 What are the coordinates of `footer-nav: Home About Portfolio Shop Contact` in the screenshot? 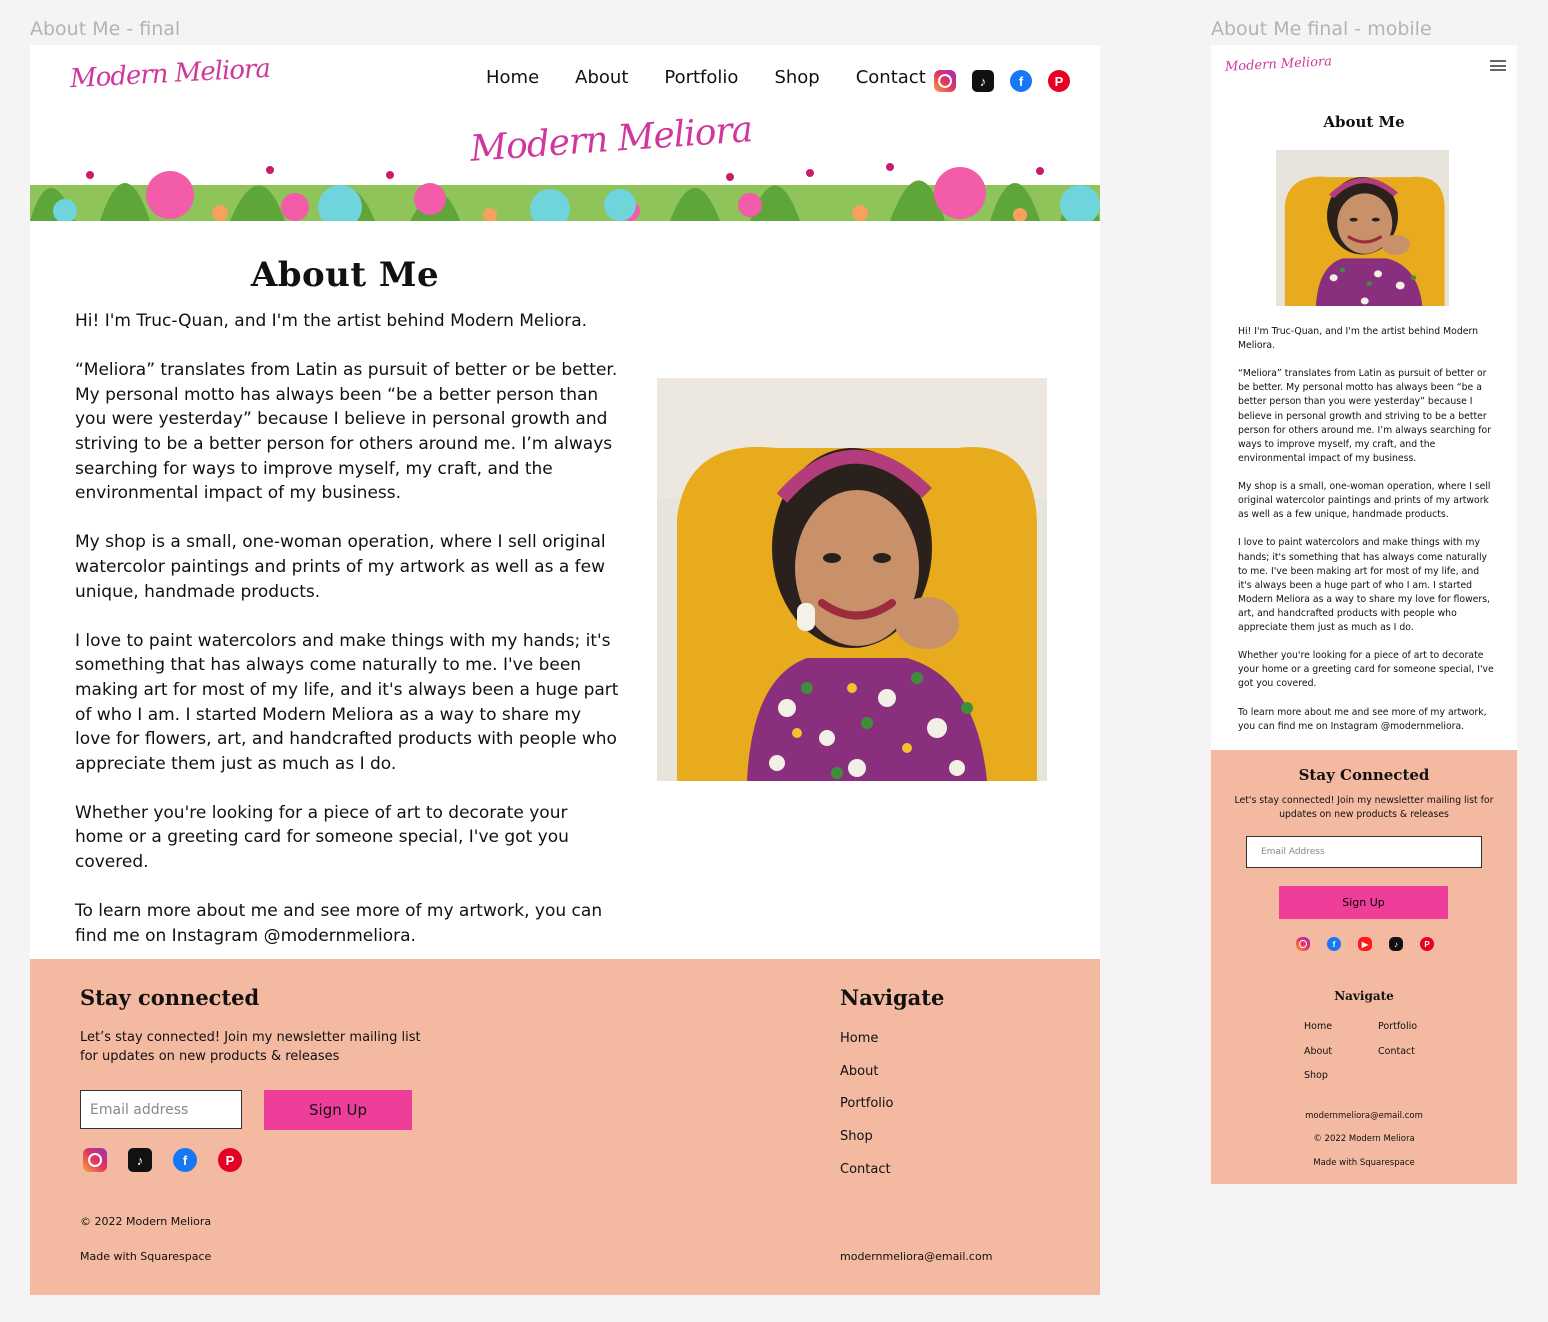 It's located at (866, 1112).